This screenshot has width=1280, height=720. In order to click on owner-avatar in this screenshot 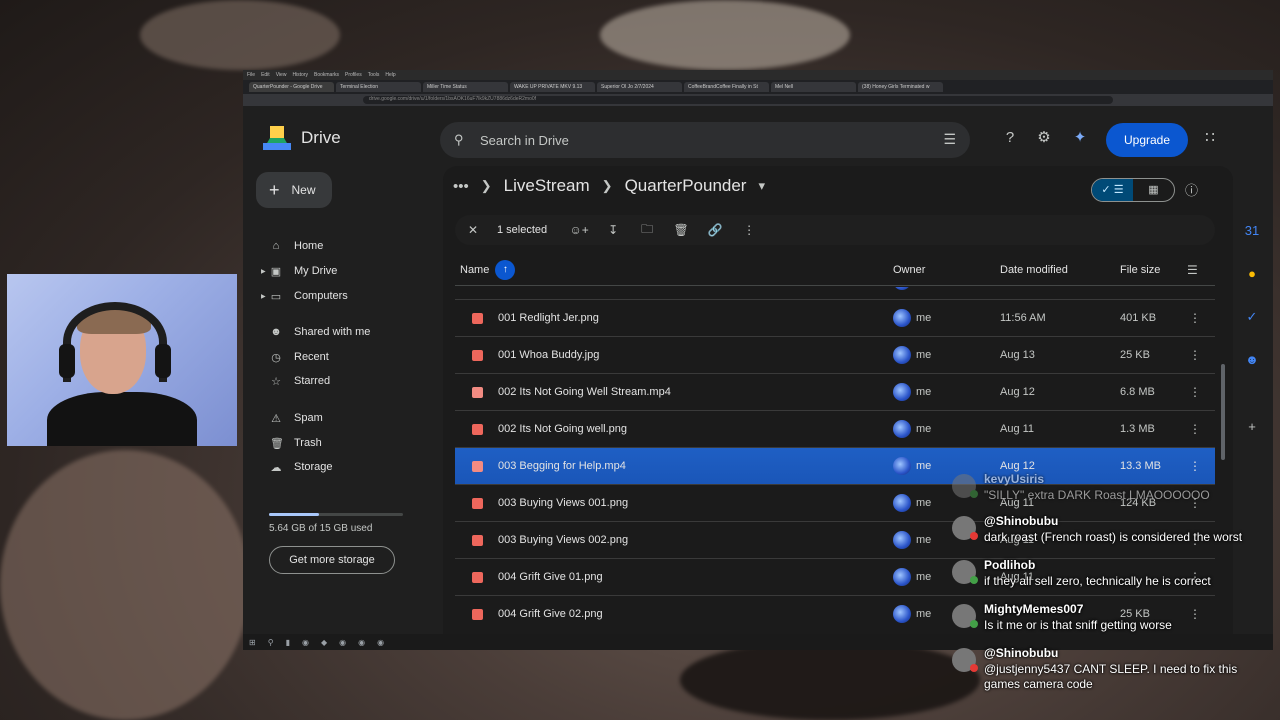, I will do `click(902, 503)`.